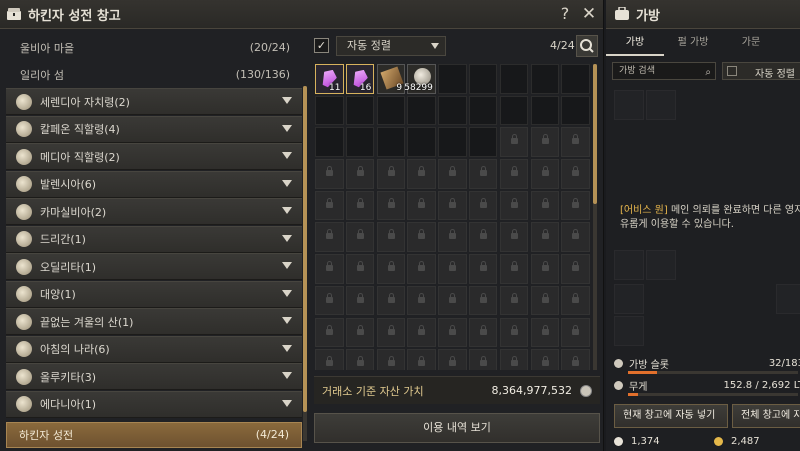  Describe the element at coordinates (360, 79) in the screenshot. I see `item-slot: 16` at that location.